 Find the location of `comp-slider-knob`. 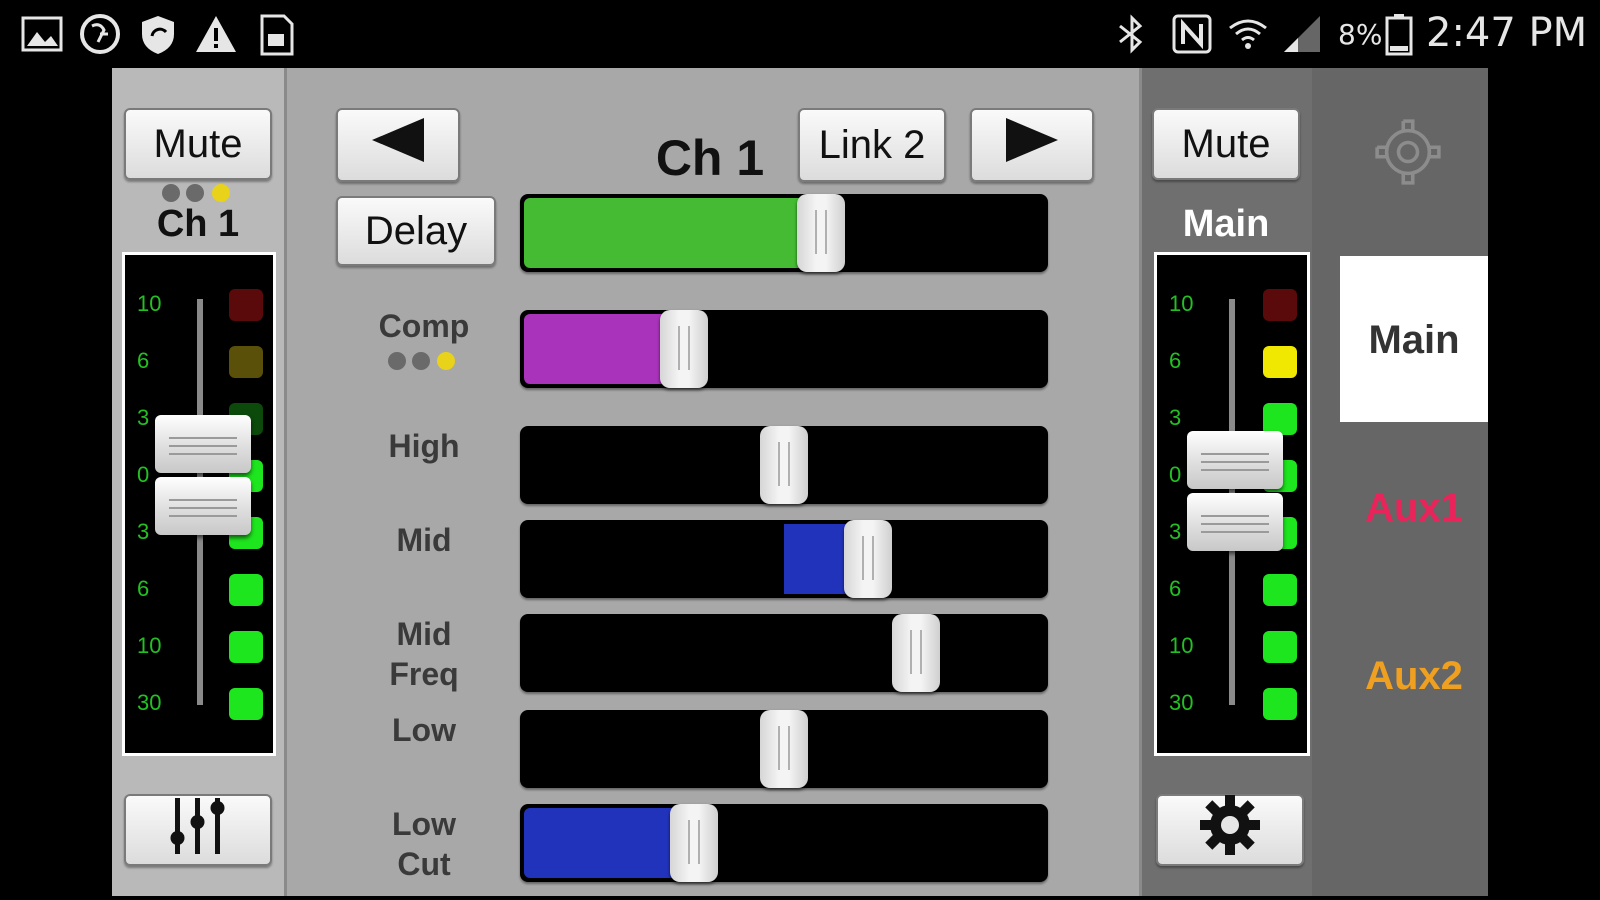

comp-slider-knob is located at coordinates (683, 349).